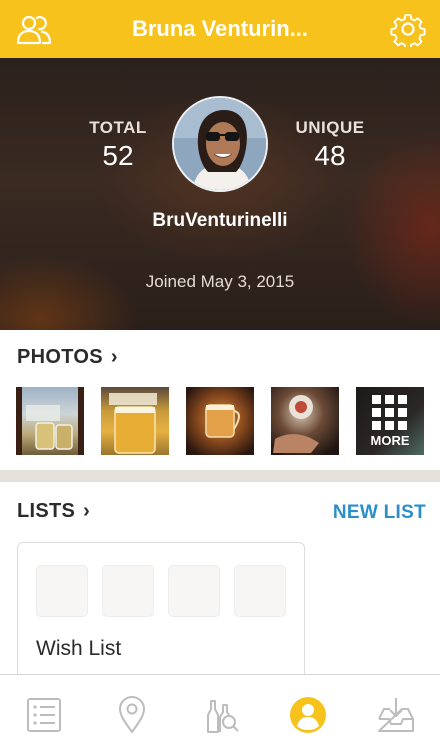 The image size is (440, 750). I want to click on location-pin-icon, so click(132, 715).